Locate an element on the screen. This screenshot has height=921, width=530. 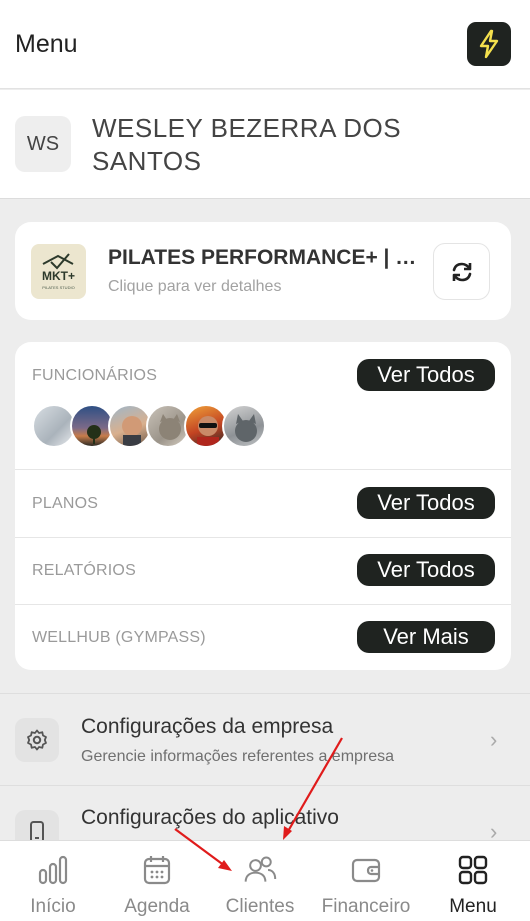
grid-icon is located at coordinates (473, 870).